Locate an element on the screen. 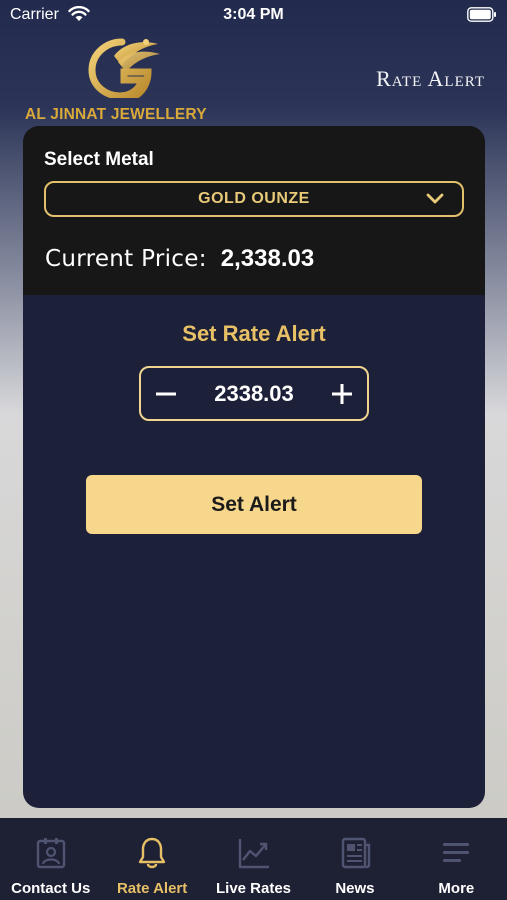 The image size is (507, 900). chart-line-icon is located at coordinates (253, 854).